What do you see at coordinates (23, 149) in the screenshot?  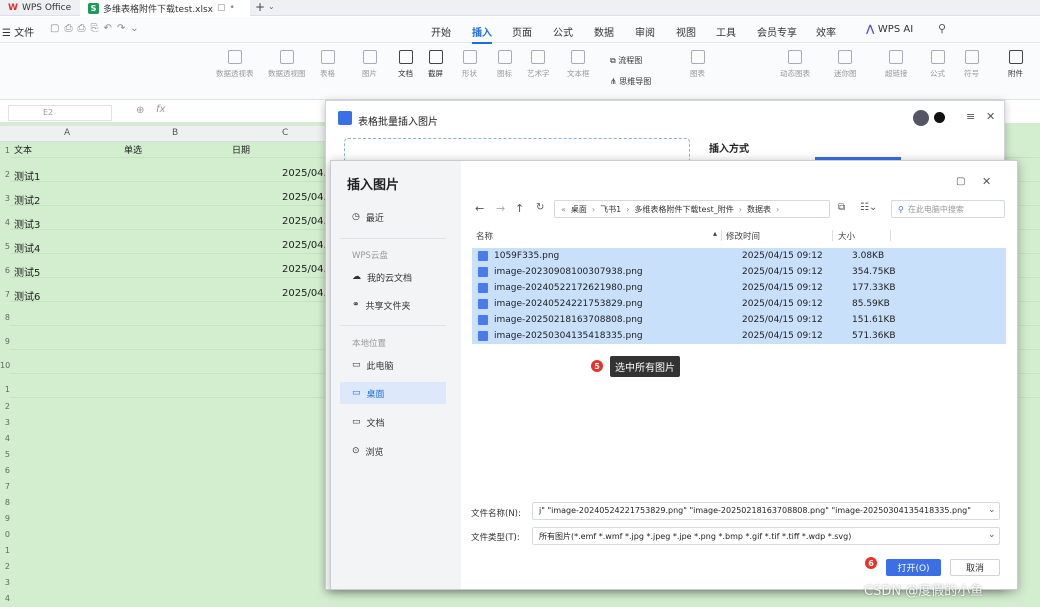 I see `header-cell-text: 文本` at bounding box center [23, 149].